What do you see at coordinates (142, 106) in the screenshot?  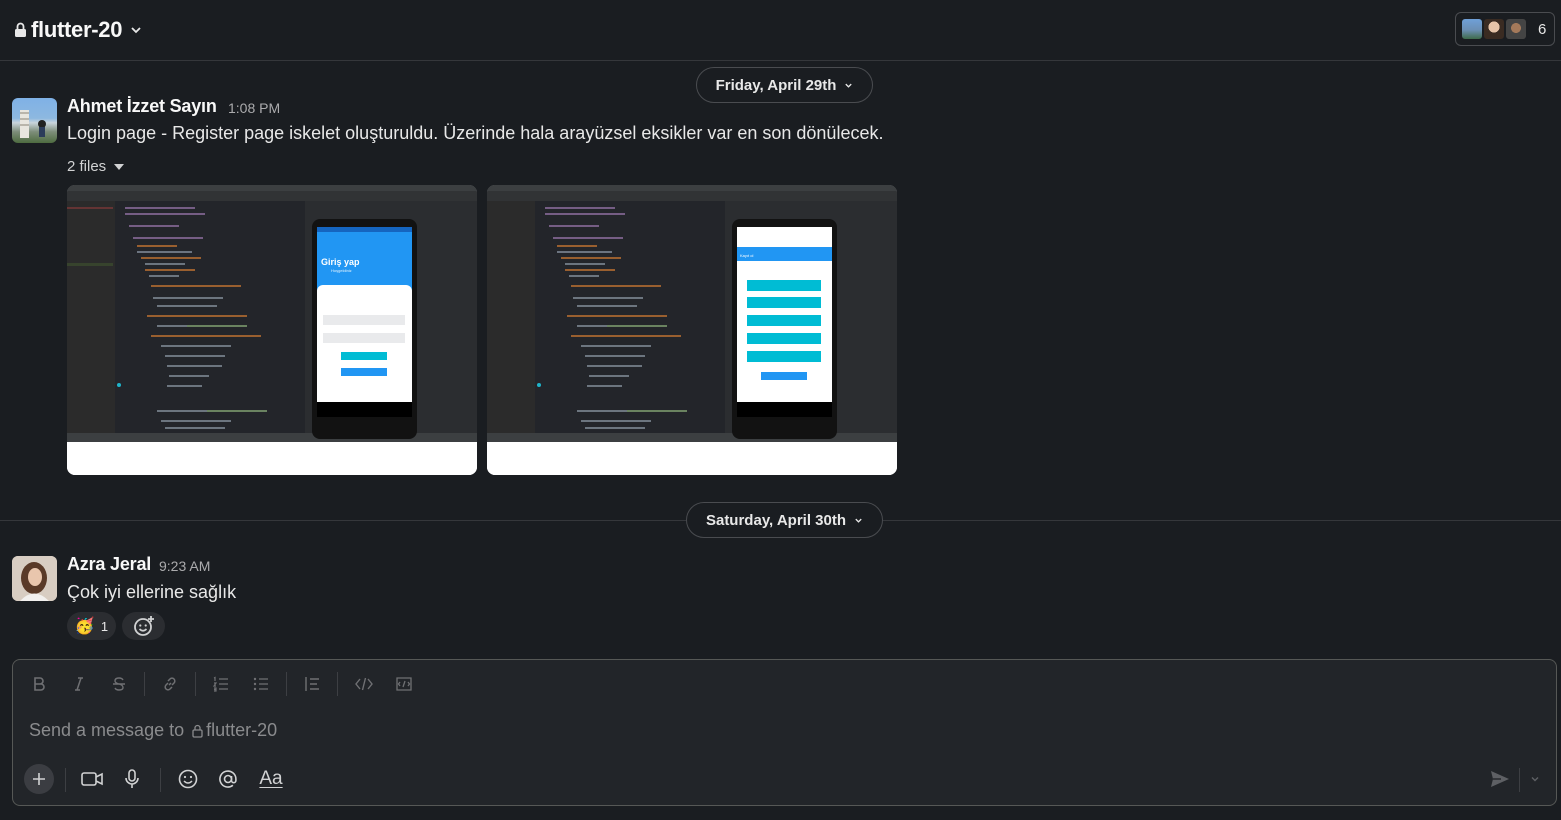 I see `sender-name: Ahmet İzzet Sayın` at bounding box center [142, 106].